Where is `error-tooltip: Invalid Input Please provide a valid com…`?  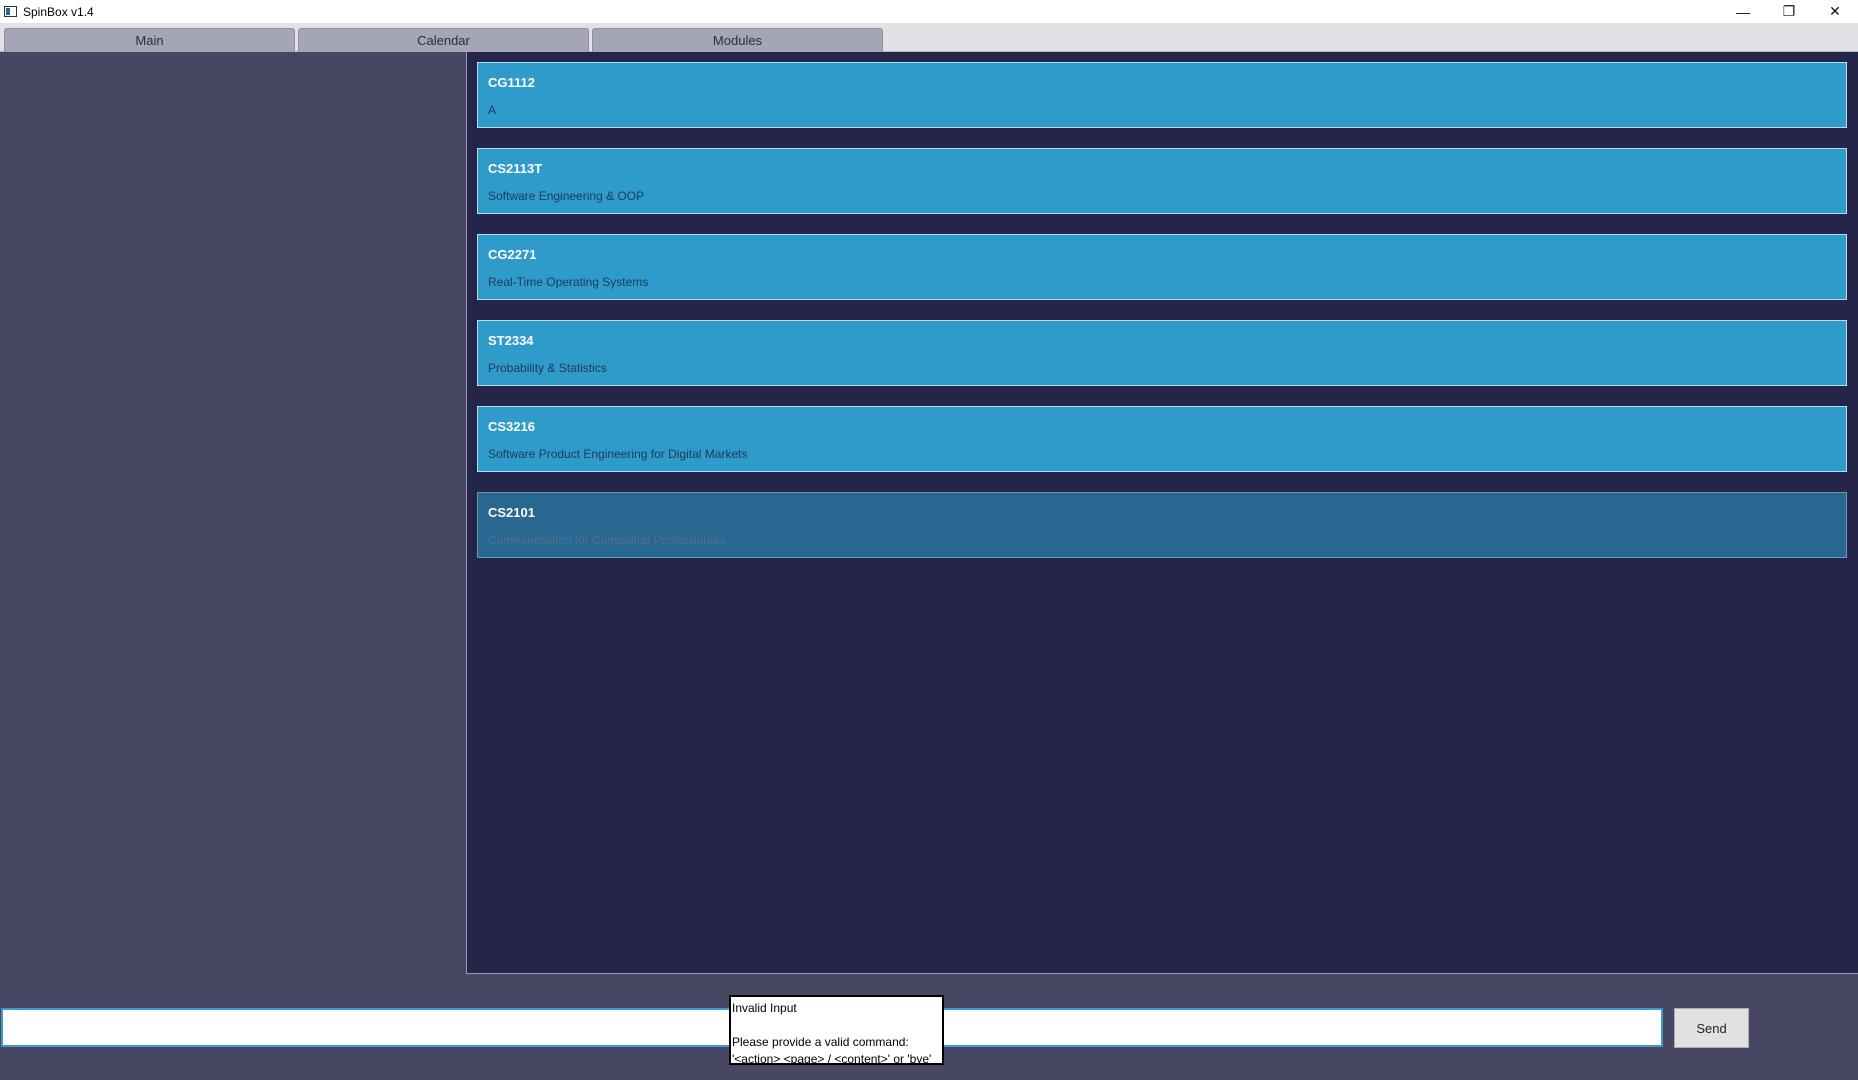 error-tooltip: Invalid Input Please provide a valid com… is located at coordinates (836, 1030).